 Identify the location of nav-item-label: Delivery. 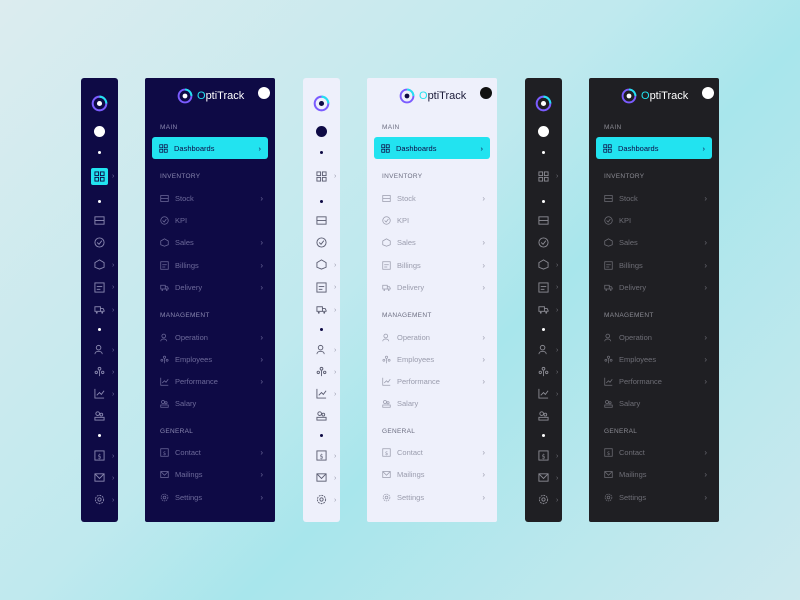
(411, 287).